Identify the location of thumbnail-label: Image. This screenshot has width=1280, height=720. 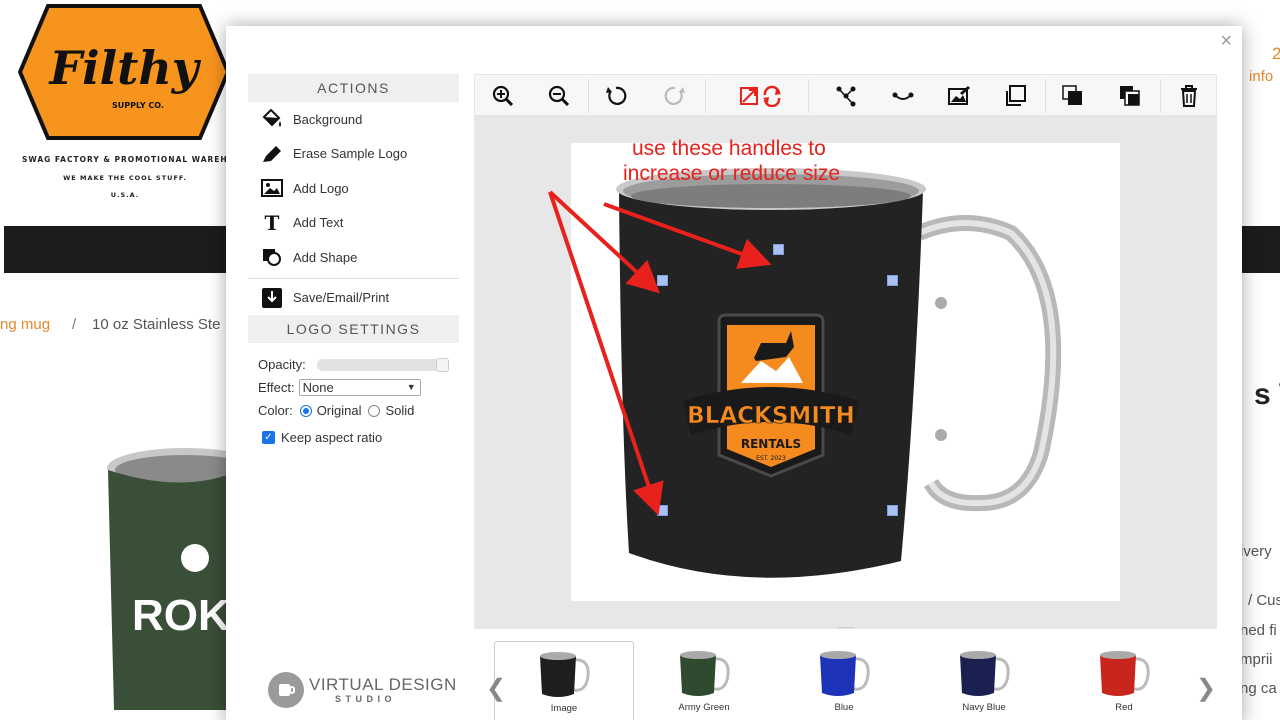
(564, 708).